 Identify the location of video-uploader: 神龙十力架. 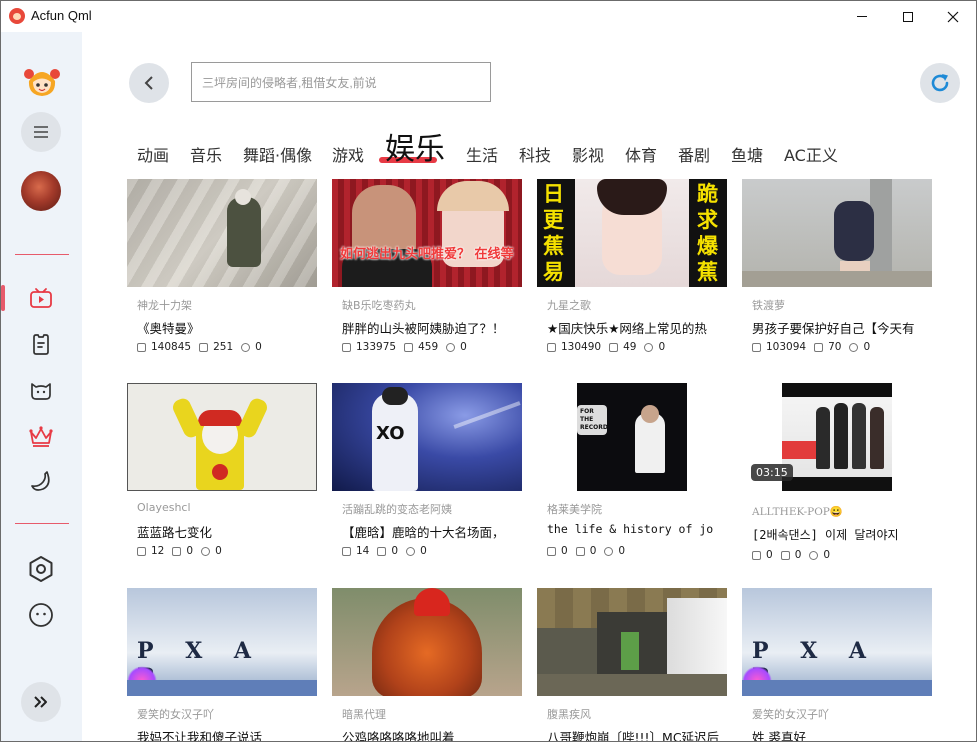
(164, 305).